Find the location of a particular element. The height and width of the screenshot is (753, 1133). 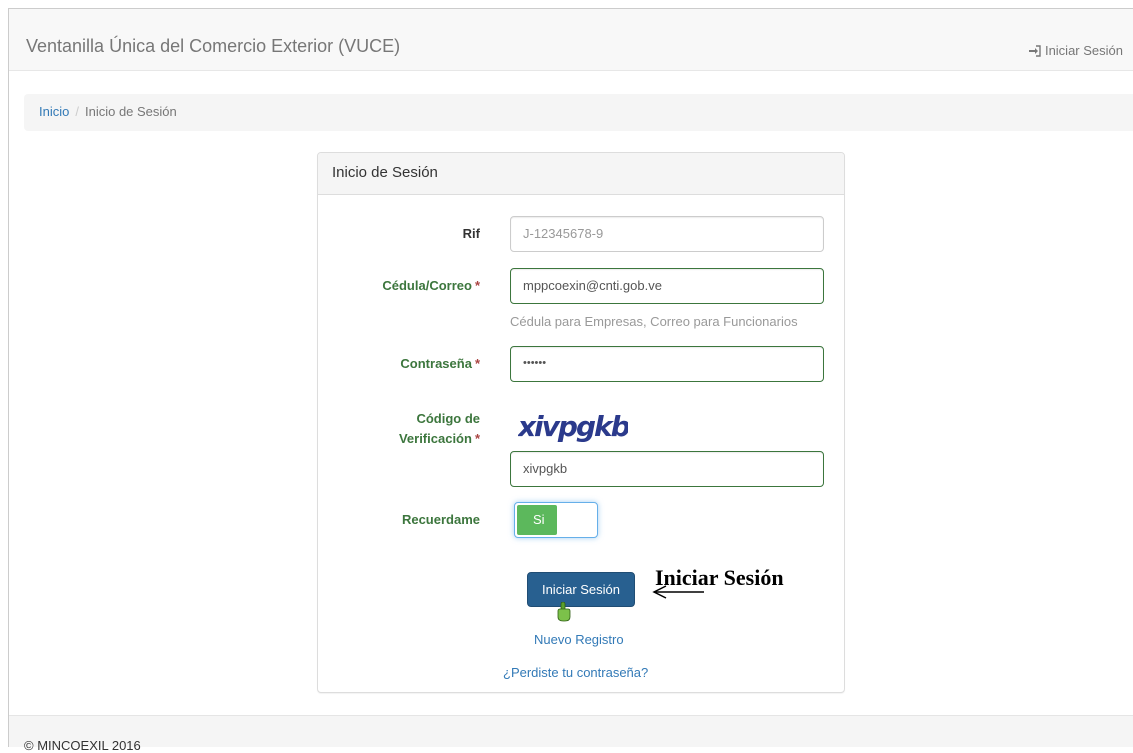

password-label: Contraseña * is located at coordinates (395, 363).